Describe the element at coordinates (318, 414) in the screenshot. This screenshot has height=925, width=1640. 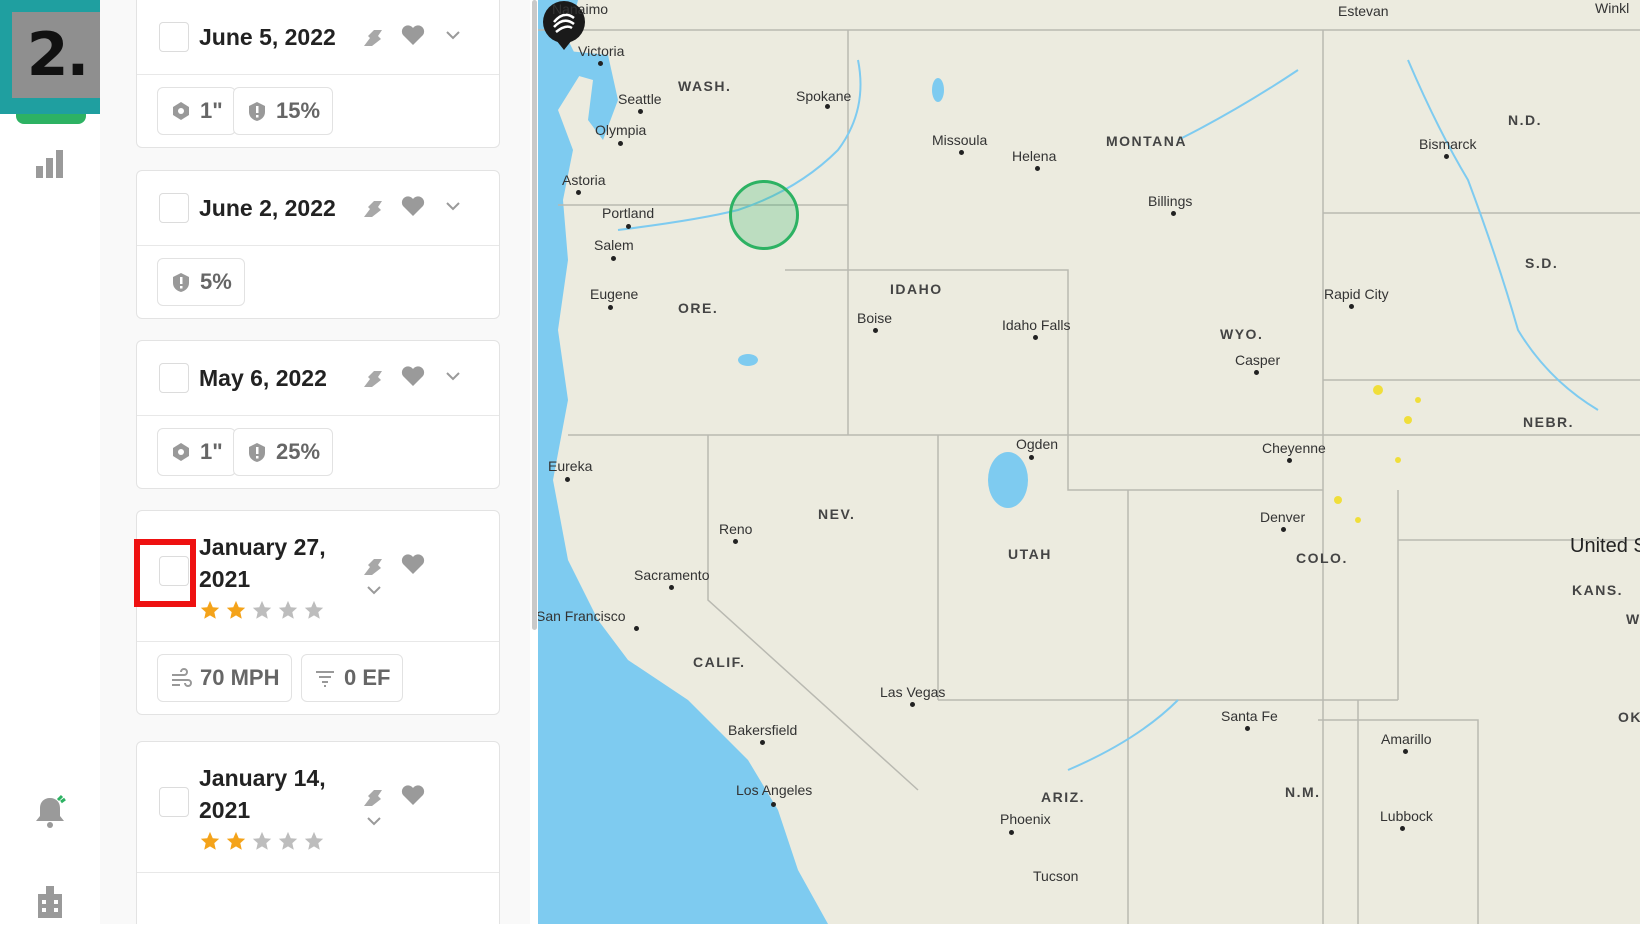
I see `storm-event-card: May 6, 2022 1" 25%` at that location.